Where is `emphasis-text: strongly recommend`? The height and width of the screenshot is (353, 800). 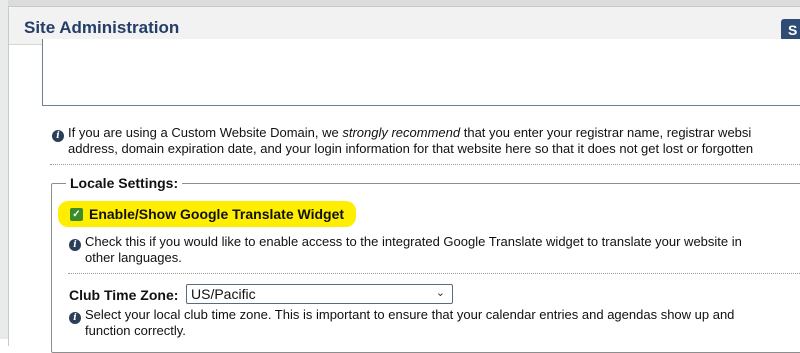
emphasis-text: strongly recommend is located at coordinates (401, 132).